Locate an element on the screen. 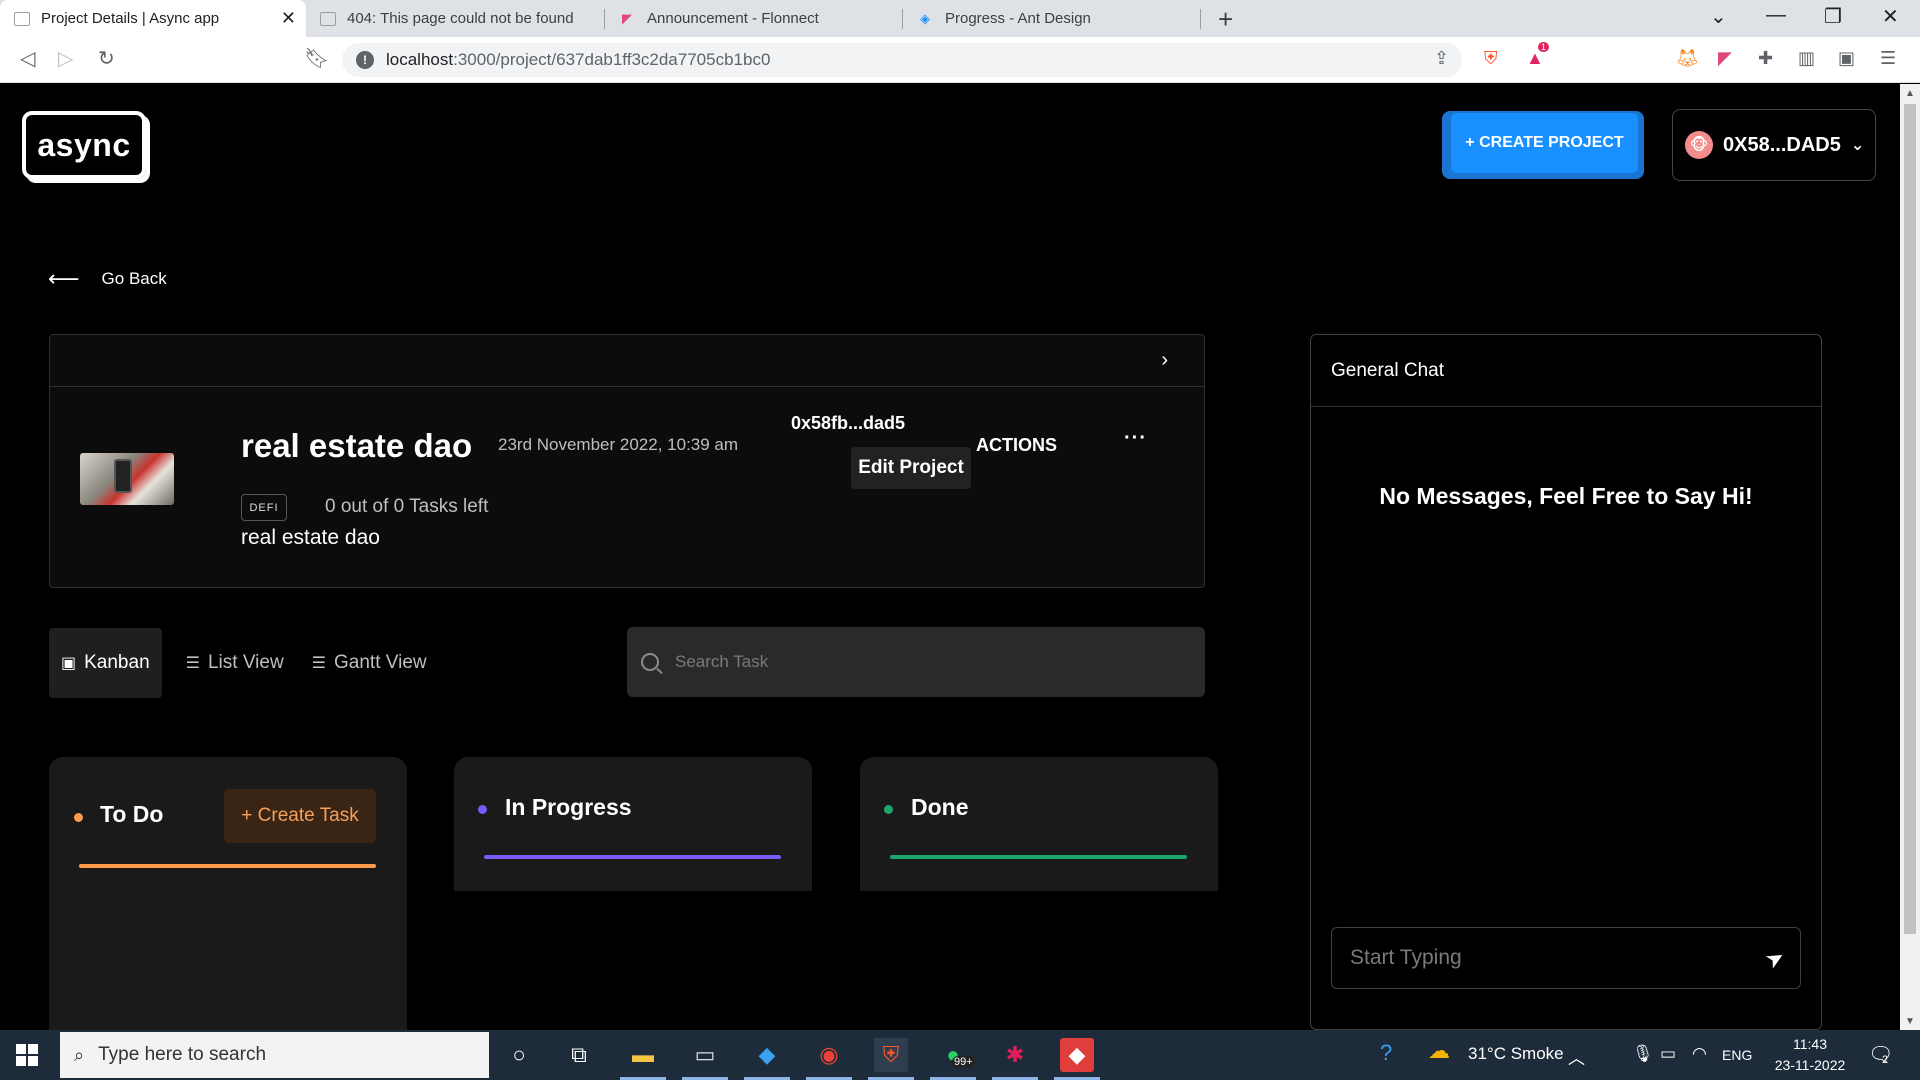 The width and height of the screenshot is (1920, 1080). terminal-icon: ▭ is located at coordinates (705, 1059).